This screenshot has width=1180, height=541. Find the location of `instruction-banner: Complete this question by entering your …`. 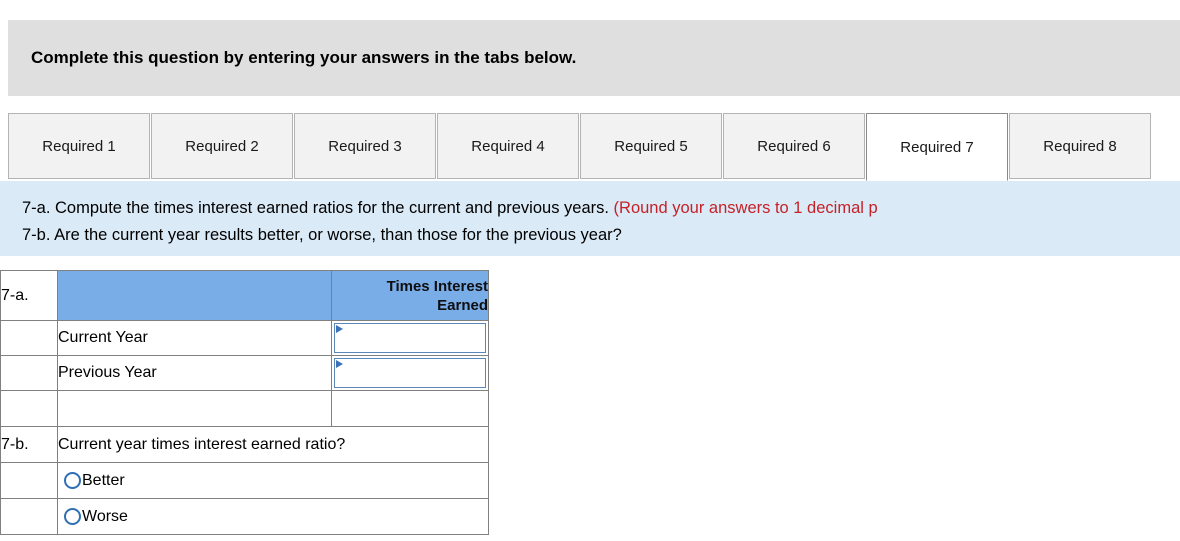

instruction-banner: Complete this question by entering your … is located at coordinates (594, 58).